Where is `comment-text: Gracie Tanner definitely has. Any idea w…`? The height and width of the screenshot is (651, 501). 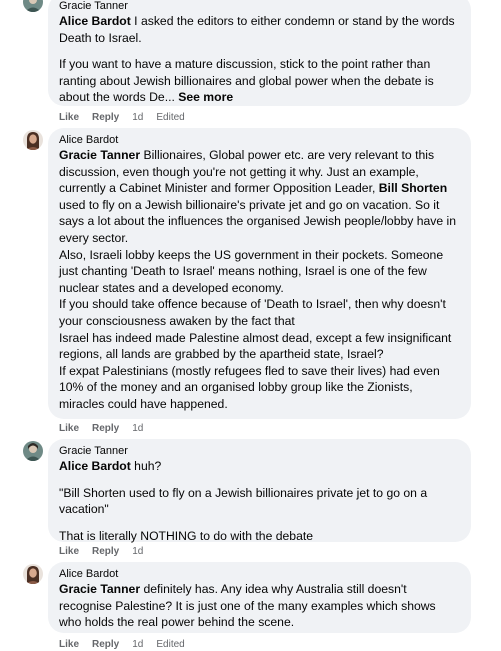 comment-text: Gracie Tanner definitely has. Any idea w… is located at coordinates (259, 606).